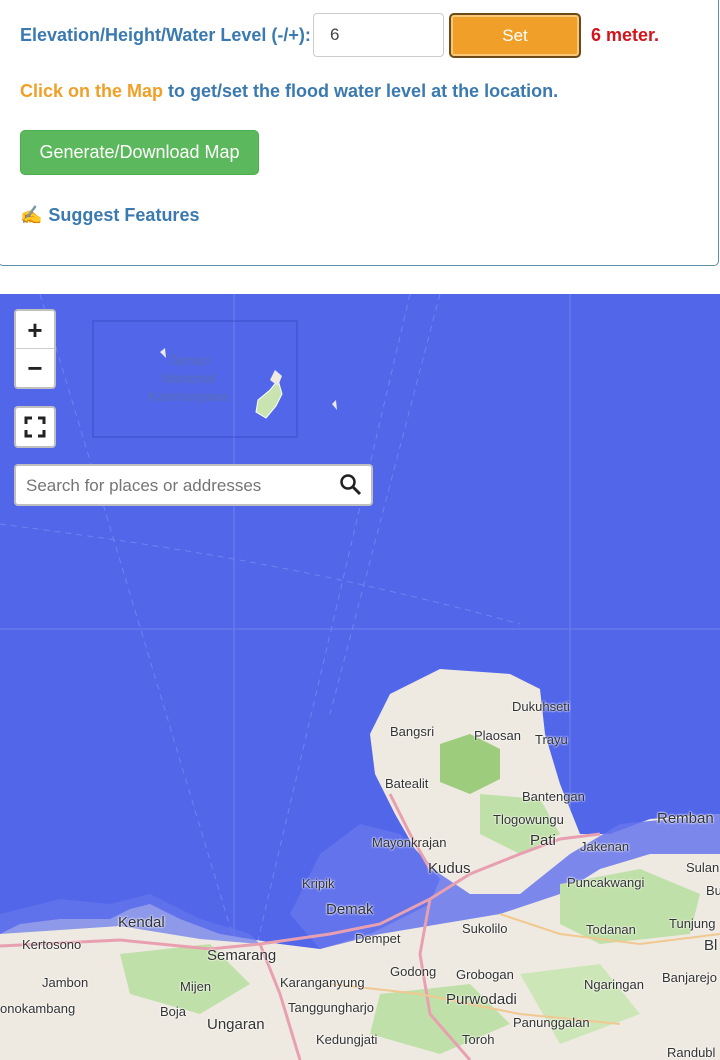 The height and width of the screenshot is (1060, 720). Describe the element at coordinates (528, 819) in the screenshot. I see `place-label: Tlogowungu` at that location.